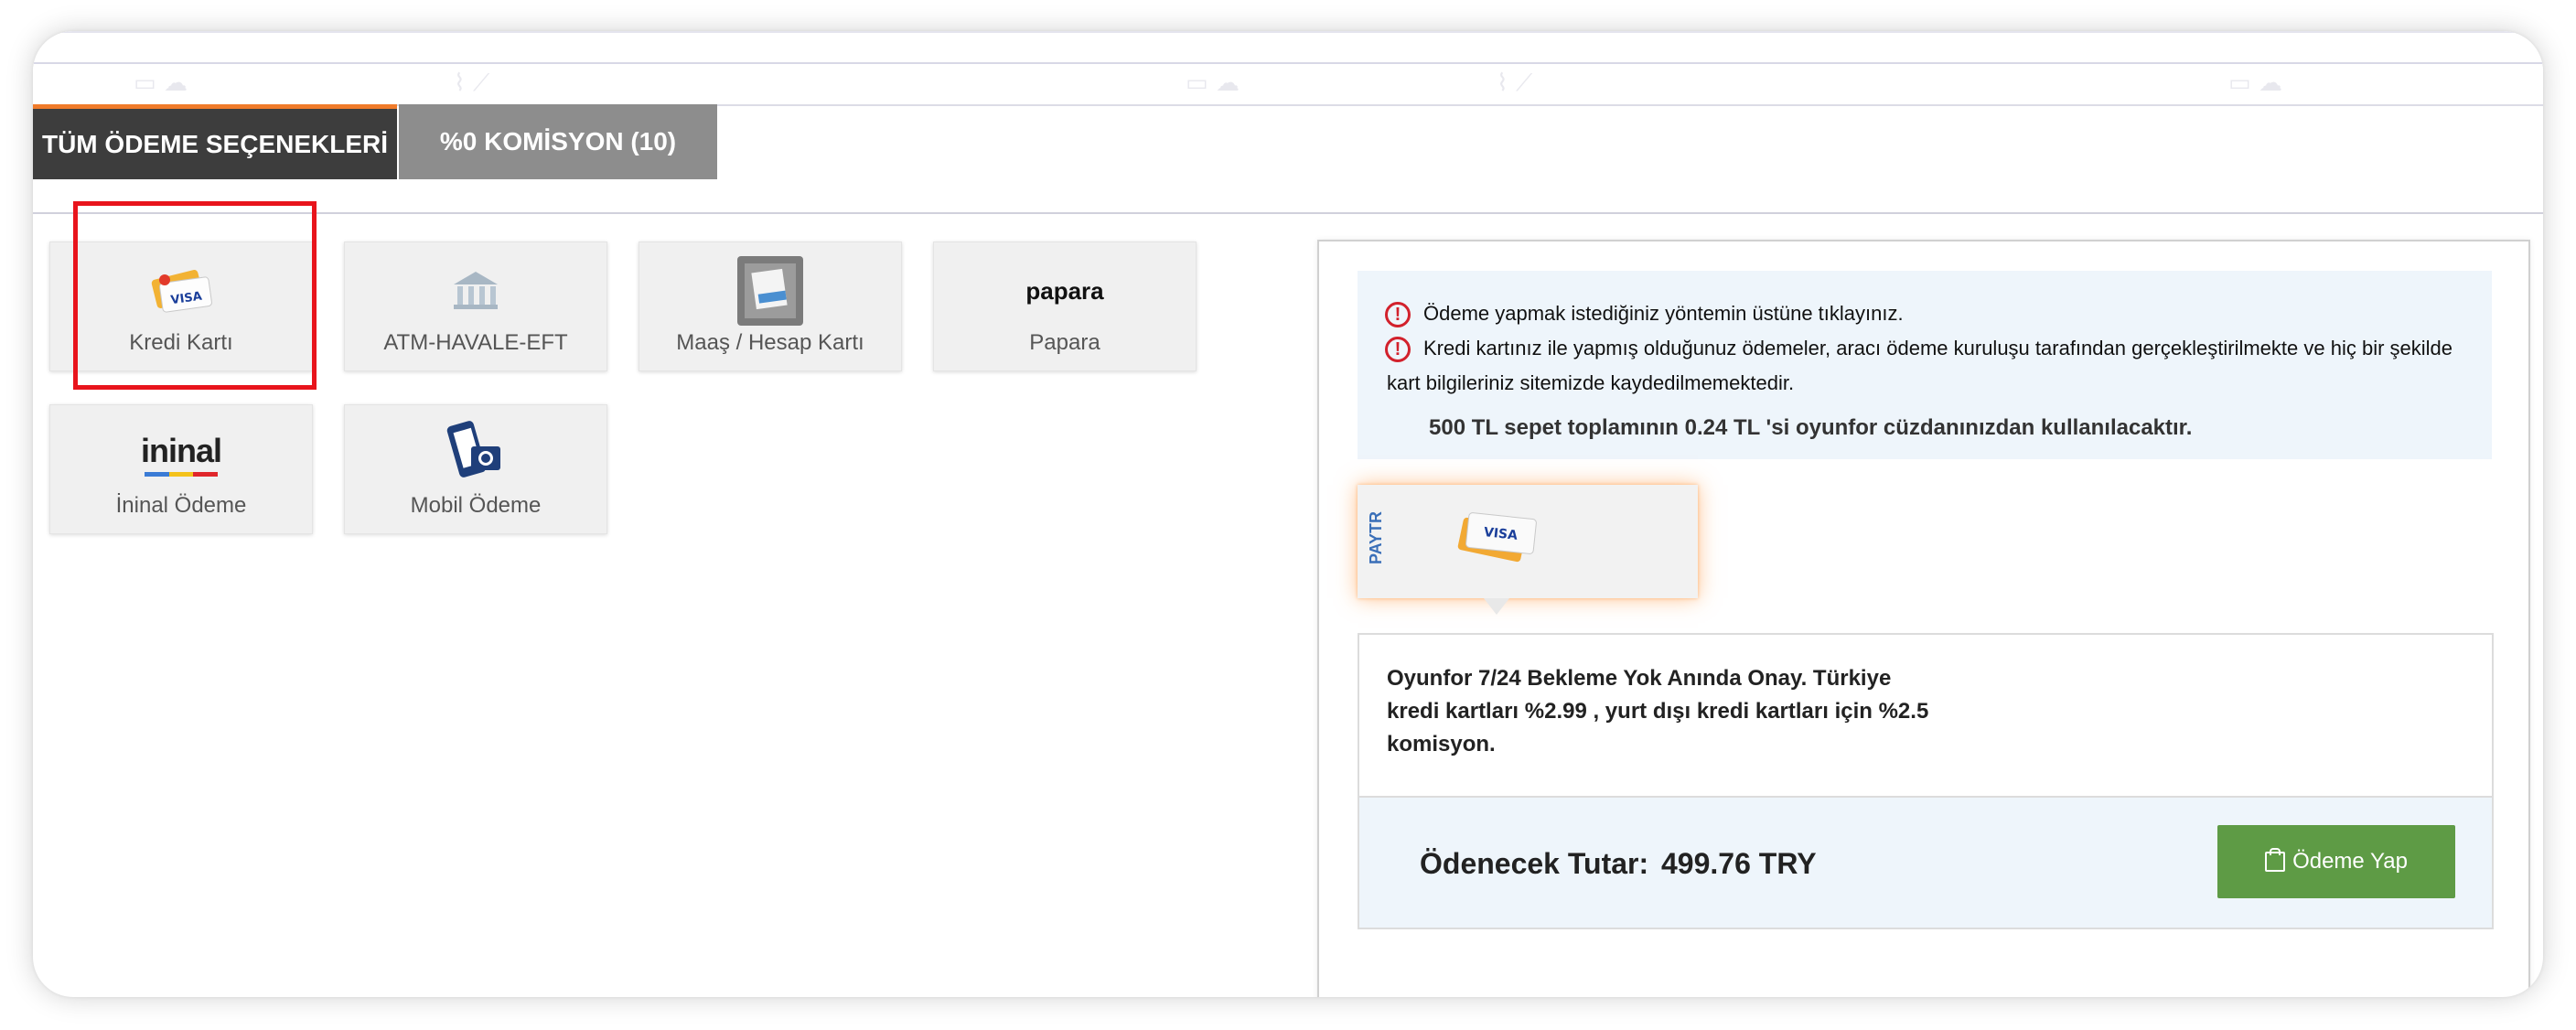  I want to click on ininal-logo: ininal, so click(181, 454).